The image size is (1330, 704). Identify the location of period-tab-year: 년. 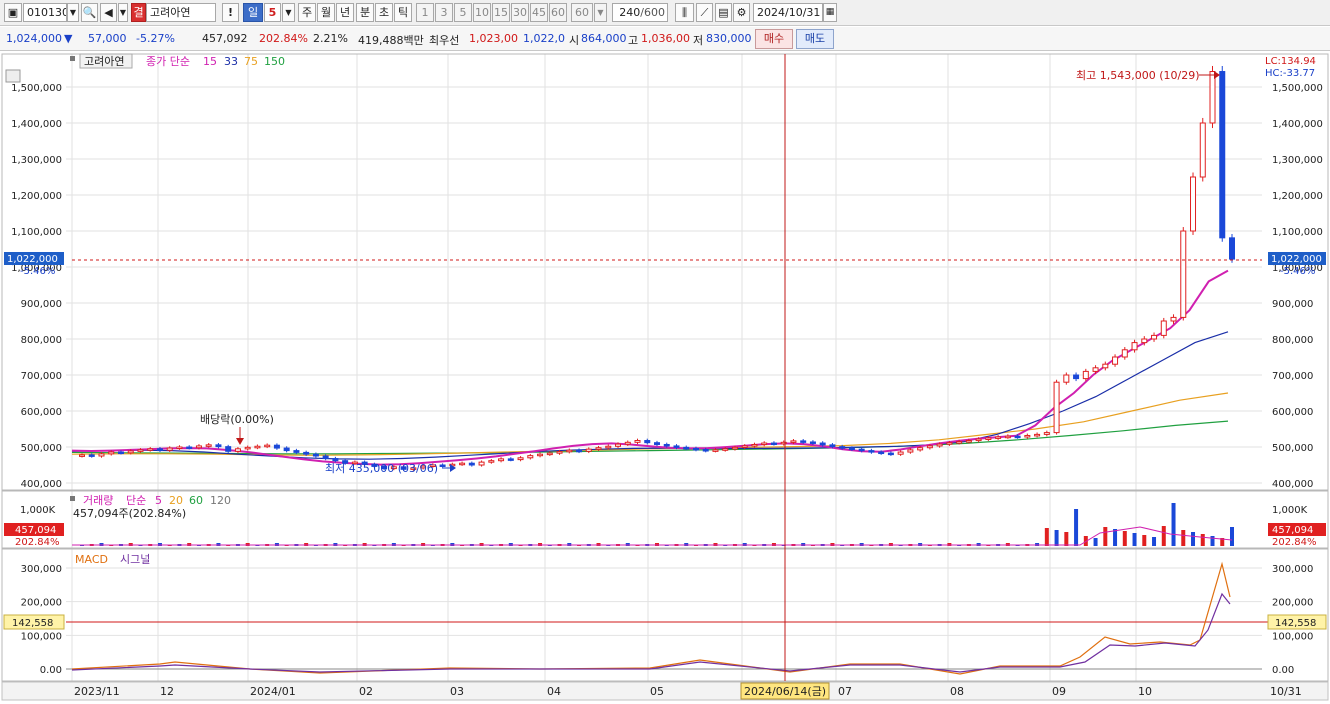
(345, 12).